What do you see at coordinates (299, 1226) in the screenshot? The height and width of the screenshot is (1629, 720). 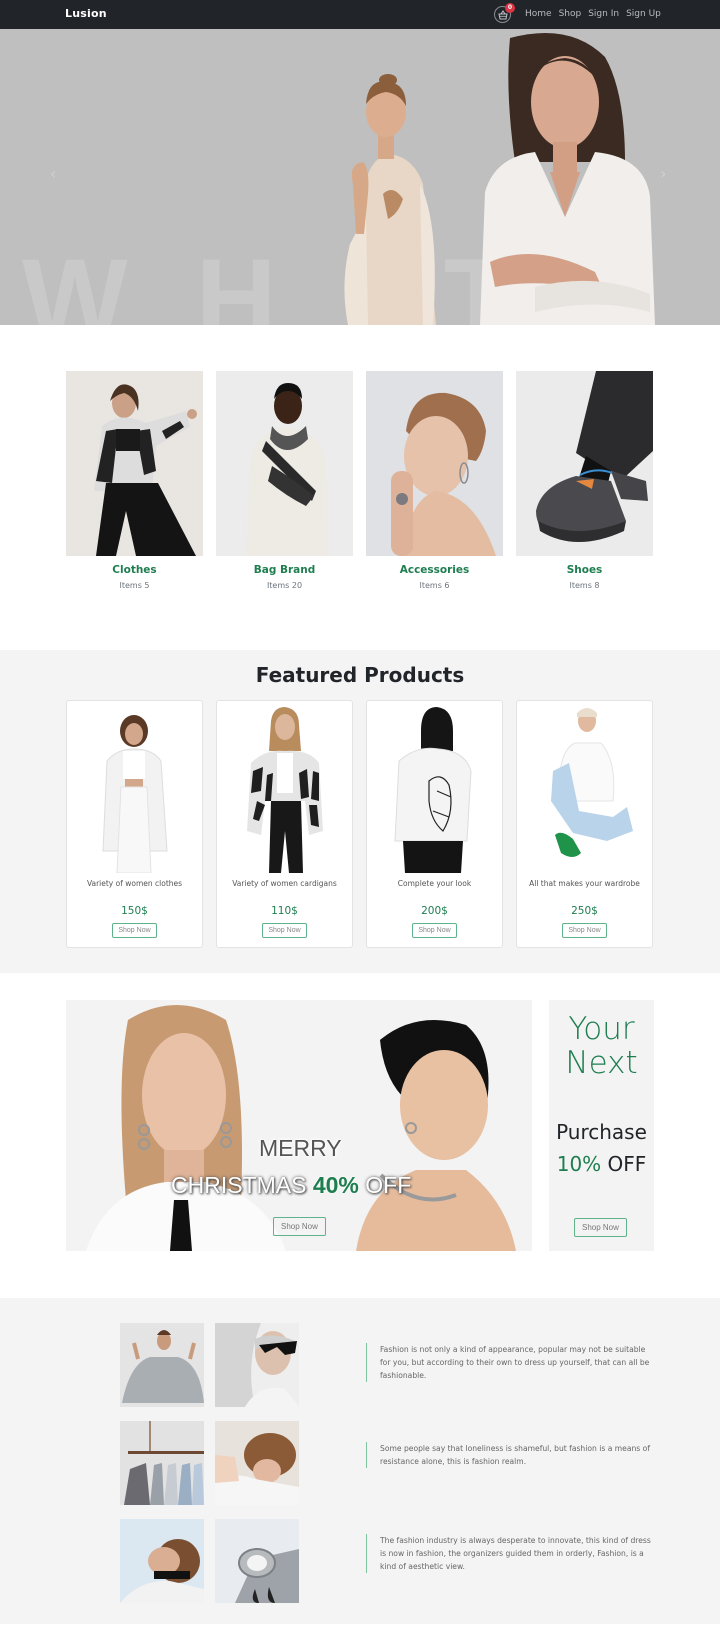 I see `promo-shop-now-button: Shop Now` at bounding box center [299, 1226].